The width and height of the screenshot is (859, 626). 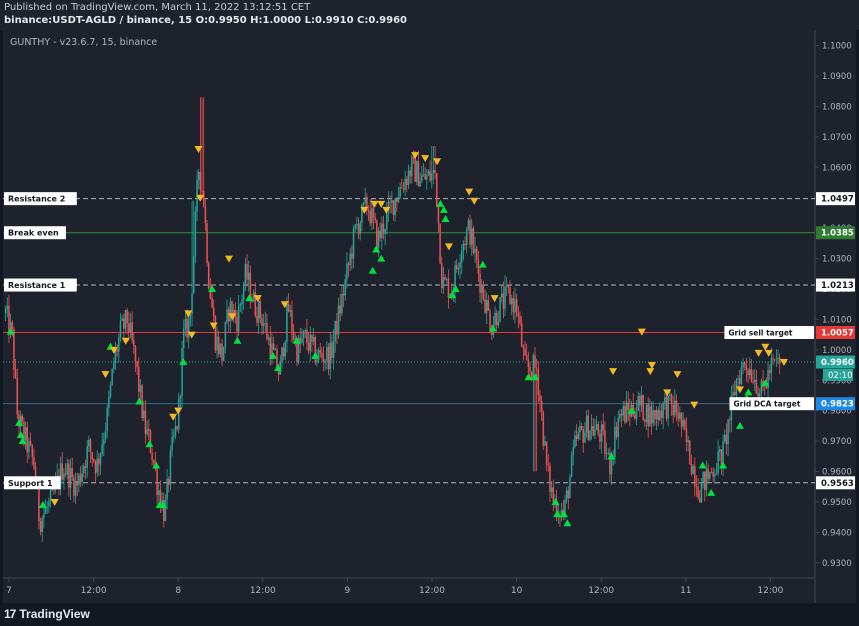 I want to click on price-label-text: 1.0213, so click(x=837, y=286).